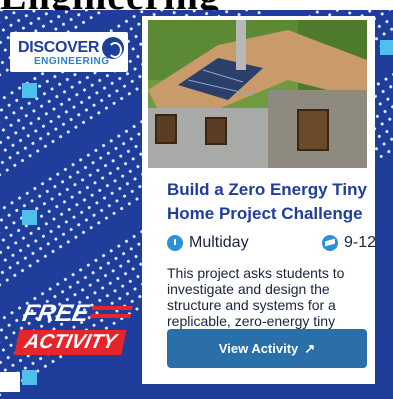 This screenshot has width=393, height=399. Describe the element at coordinates (10, 382) in the screenshot. I see `corner-fragment` at that location.